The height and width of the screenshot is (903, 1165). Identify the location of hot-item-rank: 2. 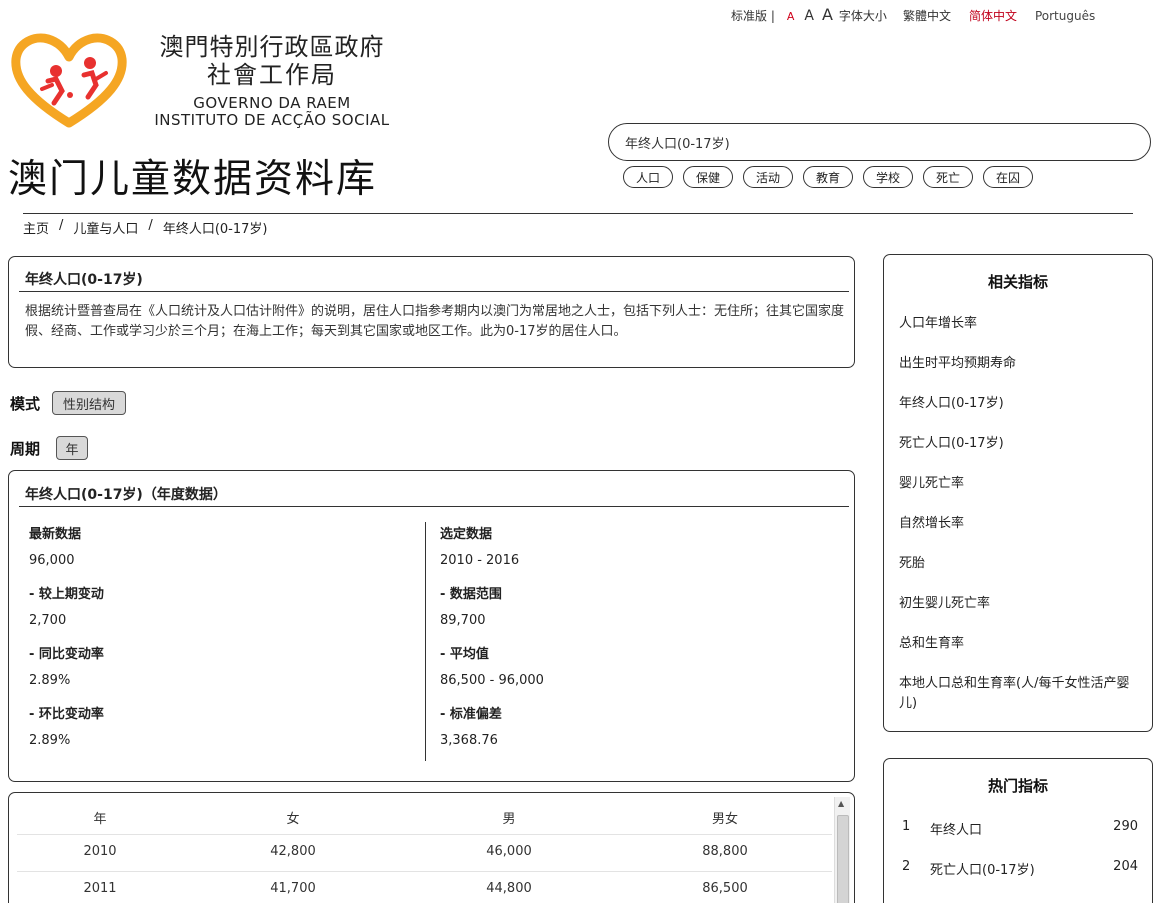
(916, 868).